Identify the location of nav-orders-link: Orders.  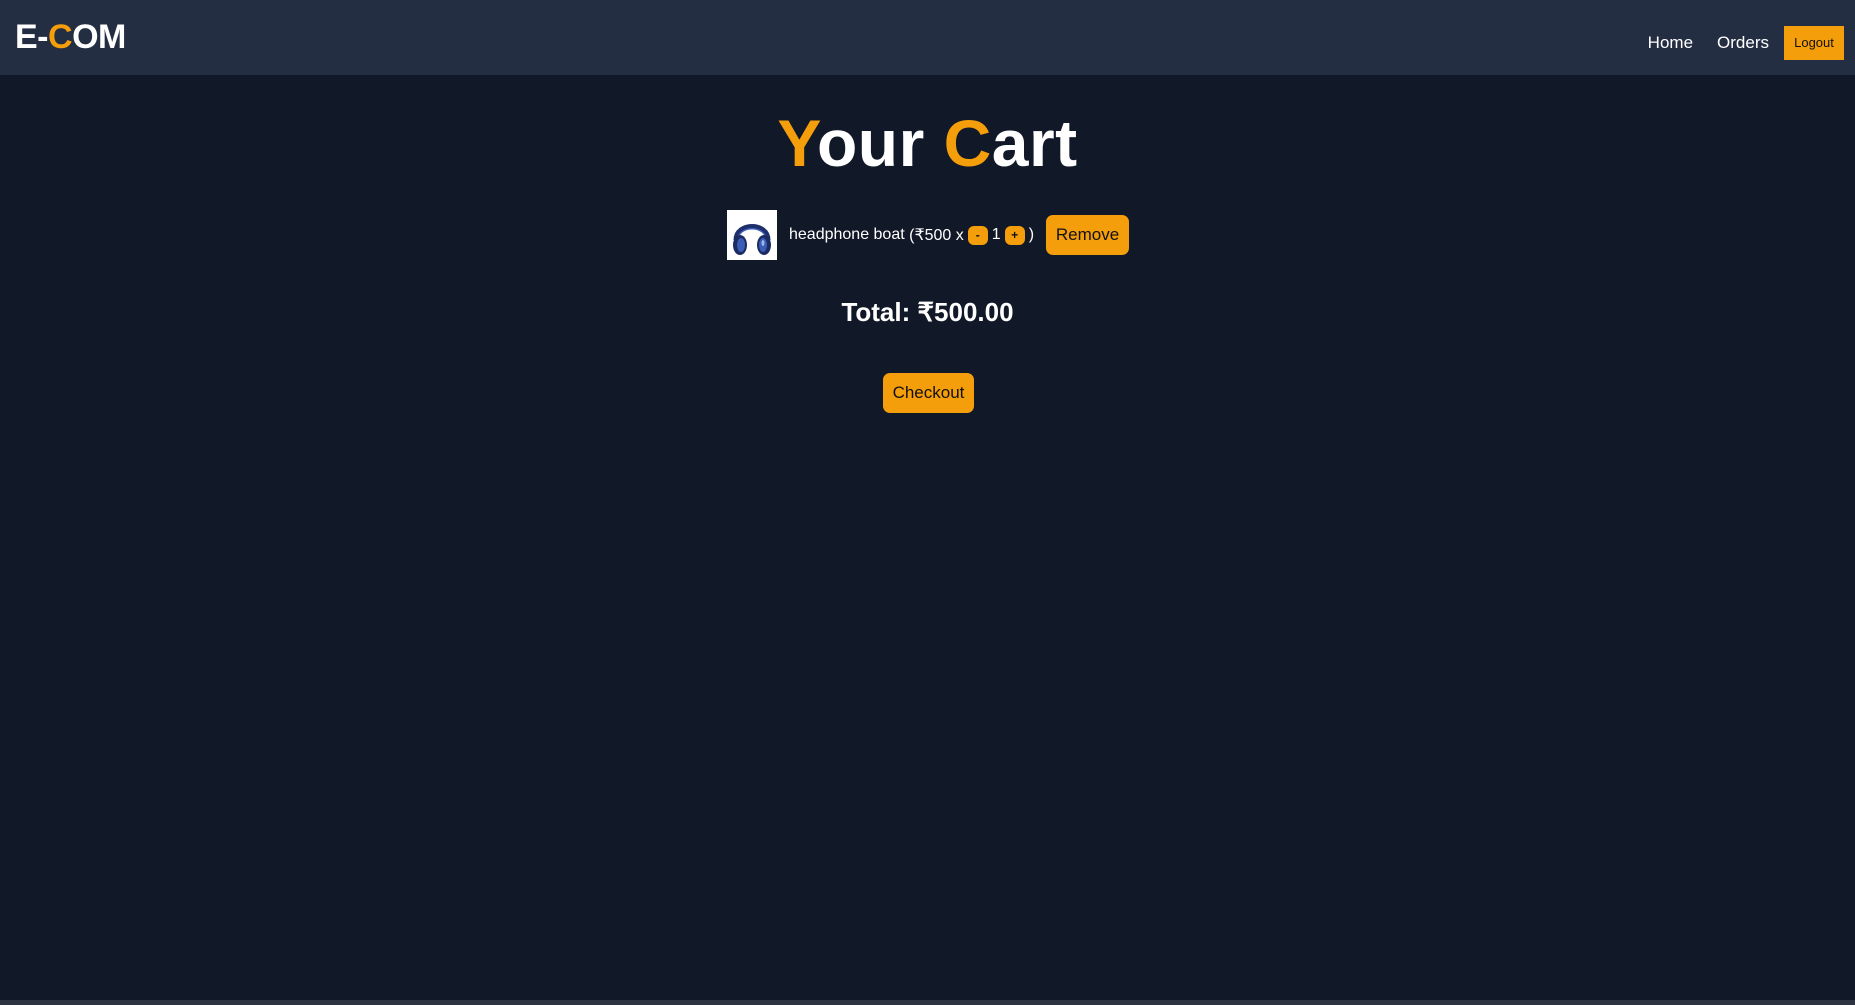
(1743, 43).